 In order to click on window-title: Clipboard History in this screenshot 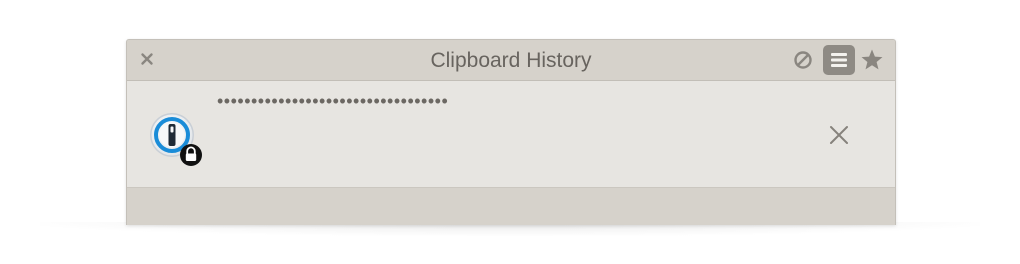, I will do `click(511, 60)`.